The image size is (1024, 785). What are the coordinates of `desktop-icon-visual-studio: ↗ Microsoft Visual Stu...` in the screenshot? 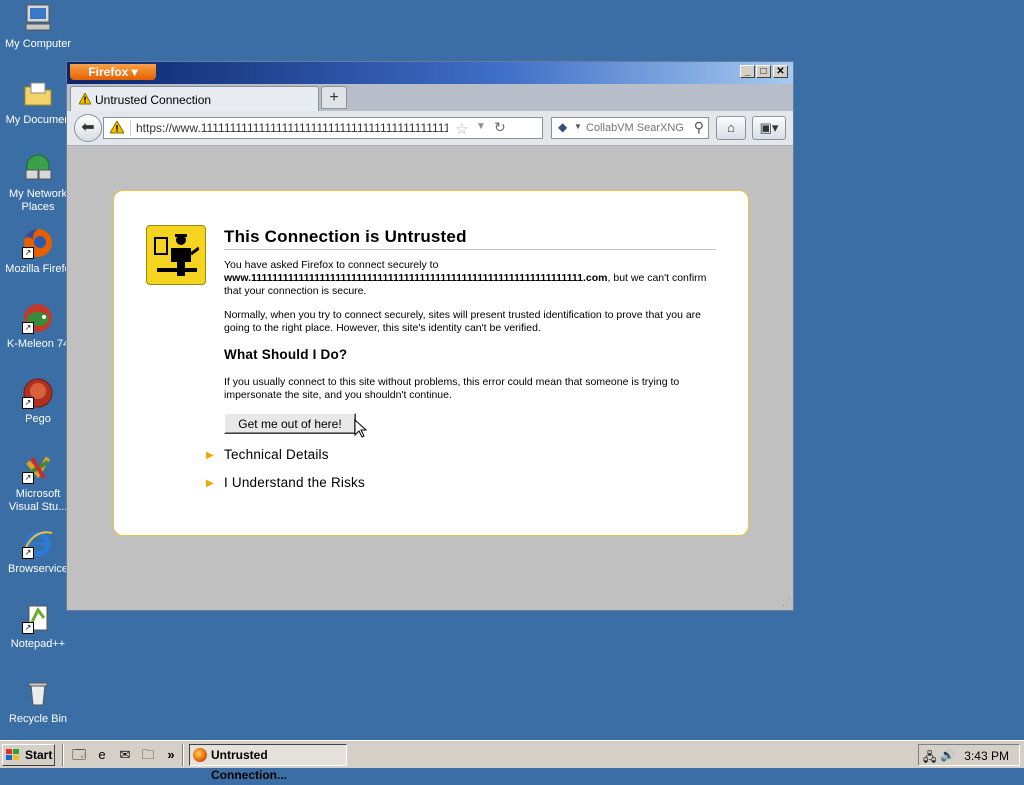 It's located at (38, 483).